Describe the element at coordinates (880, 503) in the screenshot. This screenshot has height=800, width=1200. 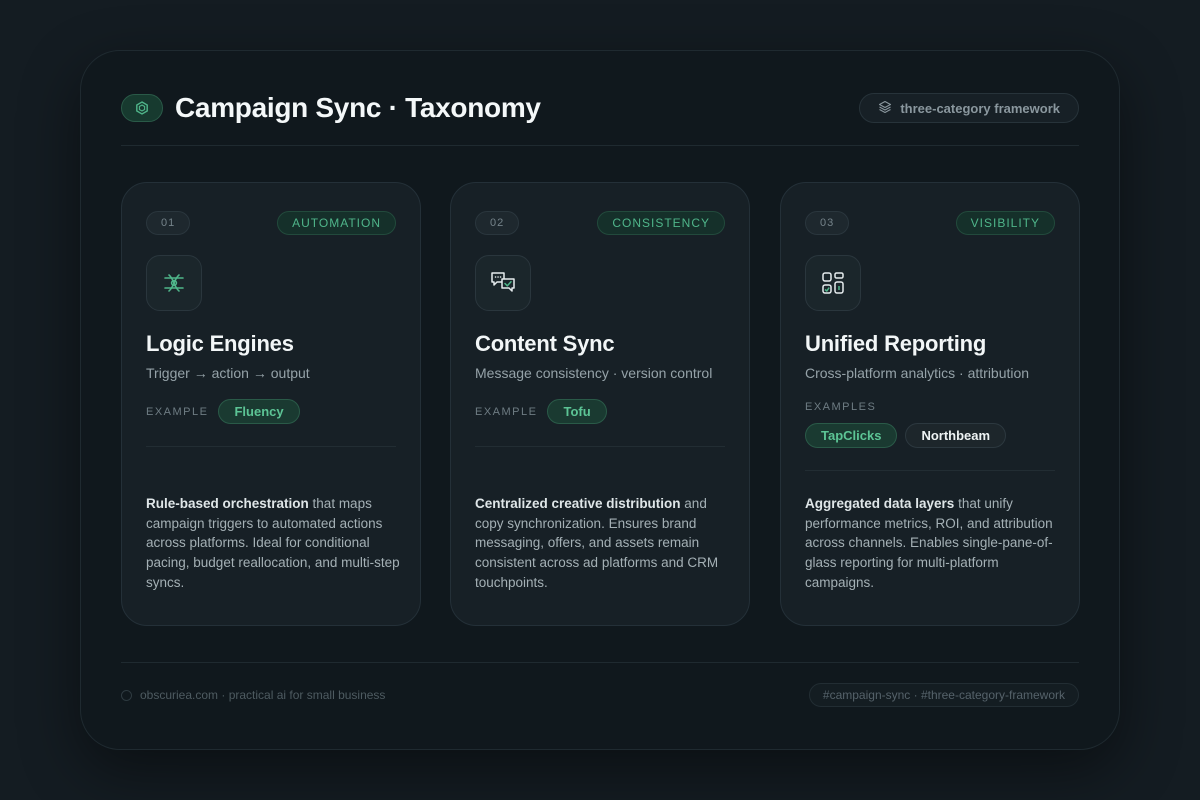
I see `description-strong: Aggregated data layers` at that location.